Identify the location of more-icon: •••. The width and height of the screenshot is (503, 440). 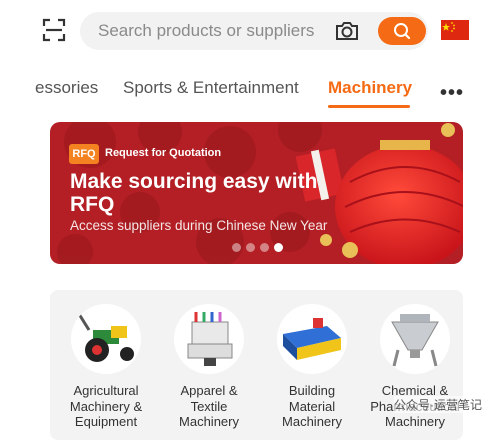
(452, 93).